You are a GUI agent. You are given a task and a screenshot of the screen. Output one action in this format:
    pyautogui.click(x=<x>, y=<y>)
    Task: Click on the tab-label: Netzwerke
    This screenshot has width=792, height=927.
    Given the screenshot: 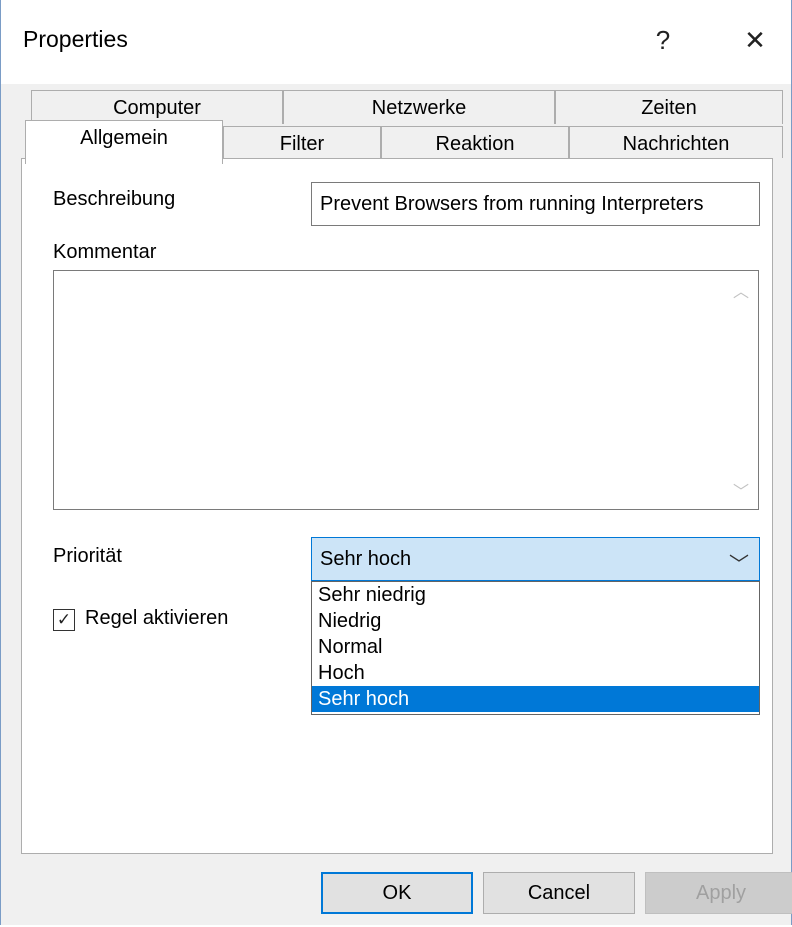 What is the action you would take?
    pyautogui.click(x=419, y=108)
    